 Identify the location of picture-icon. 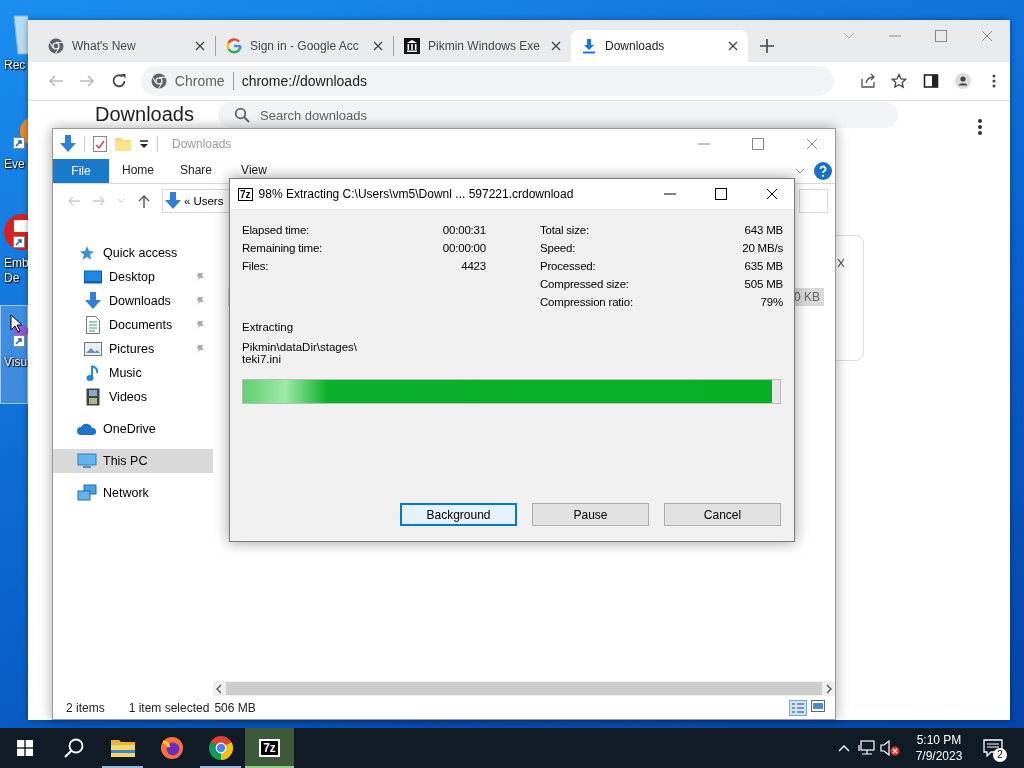
(93, 349).